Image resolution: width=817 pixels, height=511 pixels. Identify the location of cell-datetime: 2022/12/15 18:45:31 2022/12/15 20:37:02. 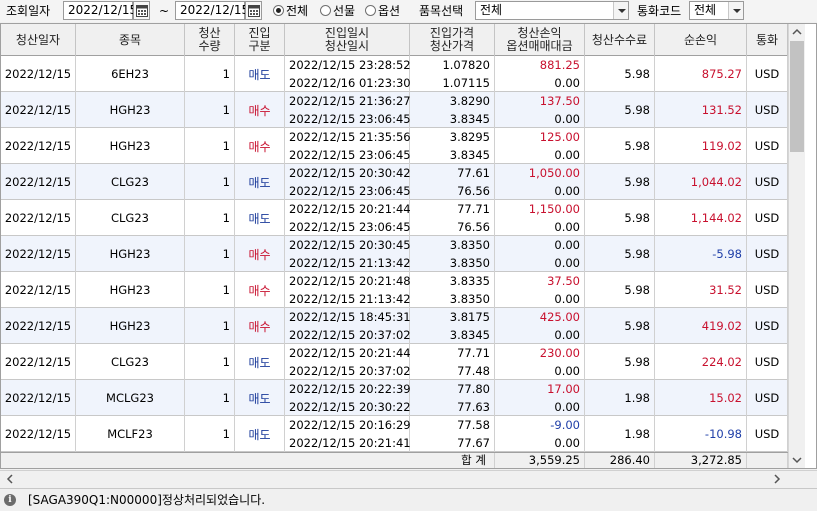
(348, 326).